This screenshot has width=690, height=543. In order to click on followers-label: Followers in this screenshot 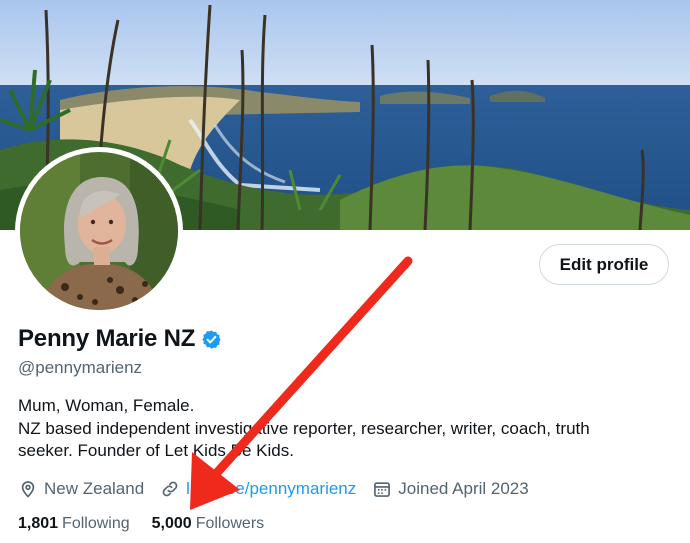, I will do `click(230, 523)`.